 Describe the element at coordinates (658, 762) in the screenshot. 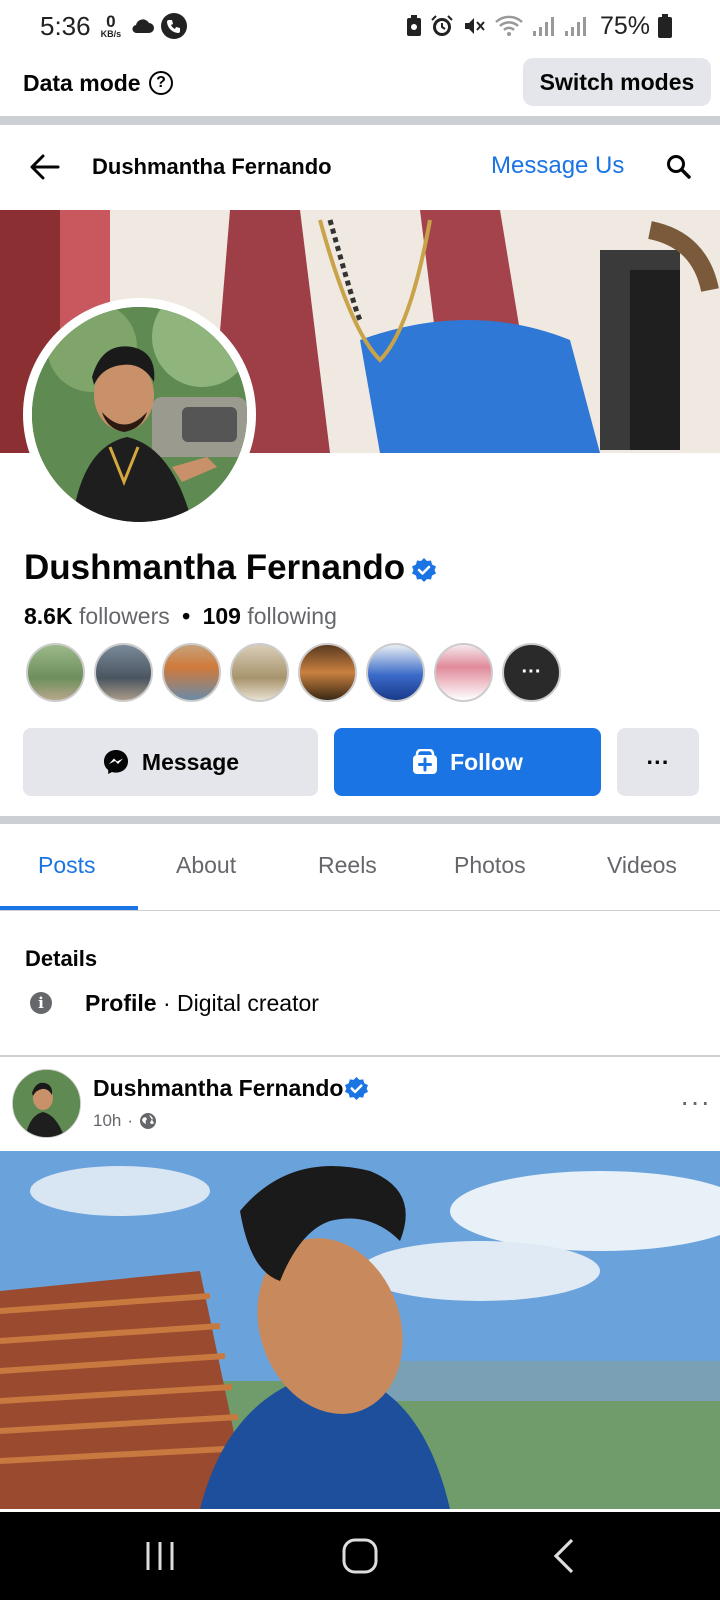

I see `more-options-button: ···` at that location.